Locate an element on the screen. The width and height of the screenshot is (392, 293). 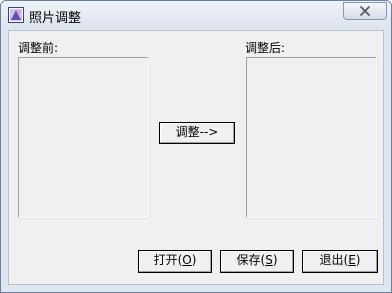
exit-button: 退出(E) is located at coordinates (340, 261).